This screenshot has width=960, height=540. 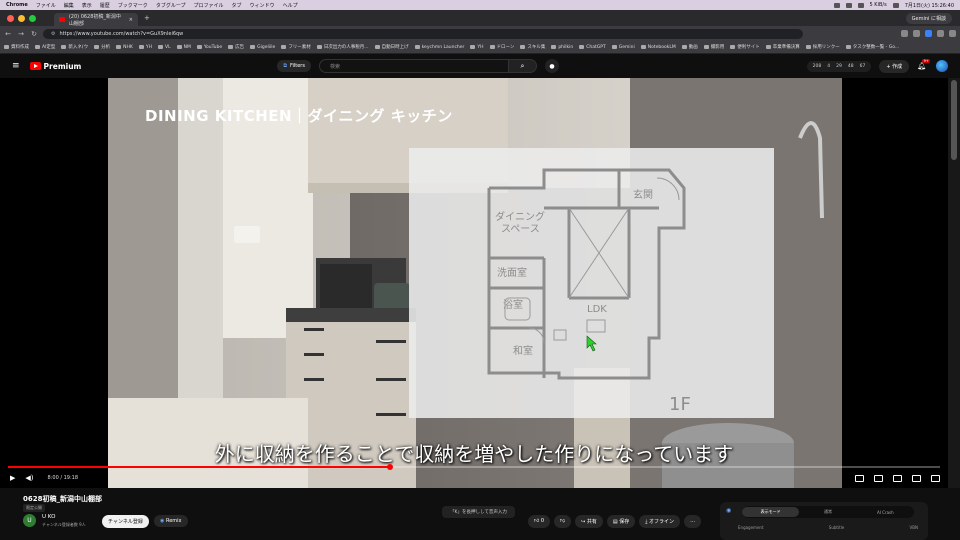 I want to click on tab-close-icon: ×, so click(x=131, y=20).